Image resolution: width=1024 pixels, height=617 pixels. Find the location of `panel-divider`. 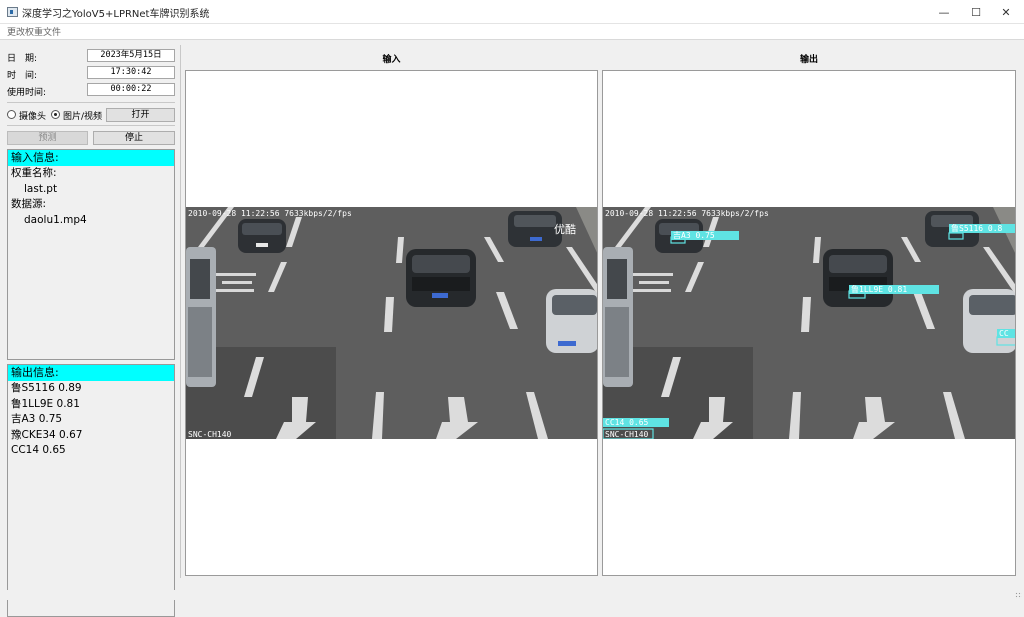

panel-divider is located at coordinates (180, 311).